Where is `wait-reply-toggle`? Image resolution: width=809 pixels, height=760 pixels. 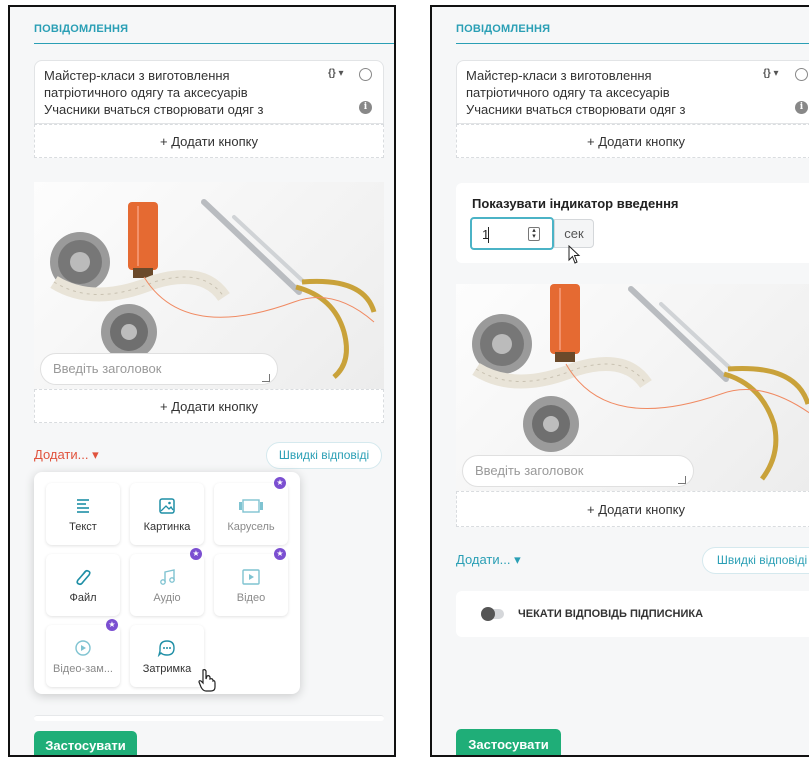 wait-reply-toggle is located at coordinates (492, 614).